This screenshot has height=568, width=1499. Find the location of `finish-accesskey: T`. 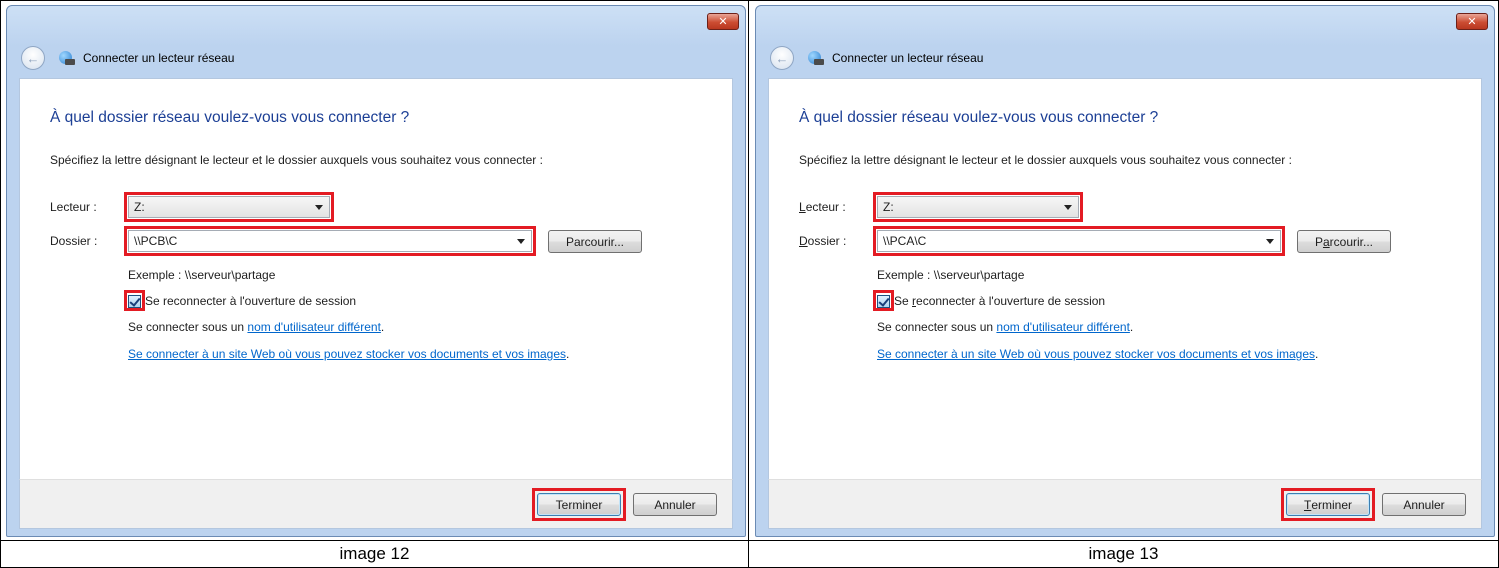

finish-accesskey: T is located at coordinates (1307, 504).